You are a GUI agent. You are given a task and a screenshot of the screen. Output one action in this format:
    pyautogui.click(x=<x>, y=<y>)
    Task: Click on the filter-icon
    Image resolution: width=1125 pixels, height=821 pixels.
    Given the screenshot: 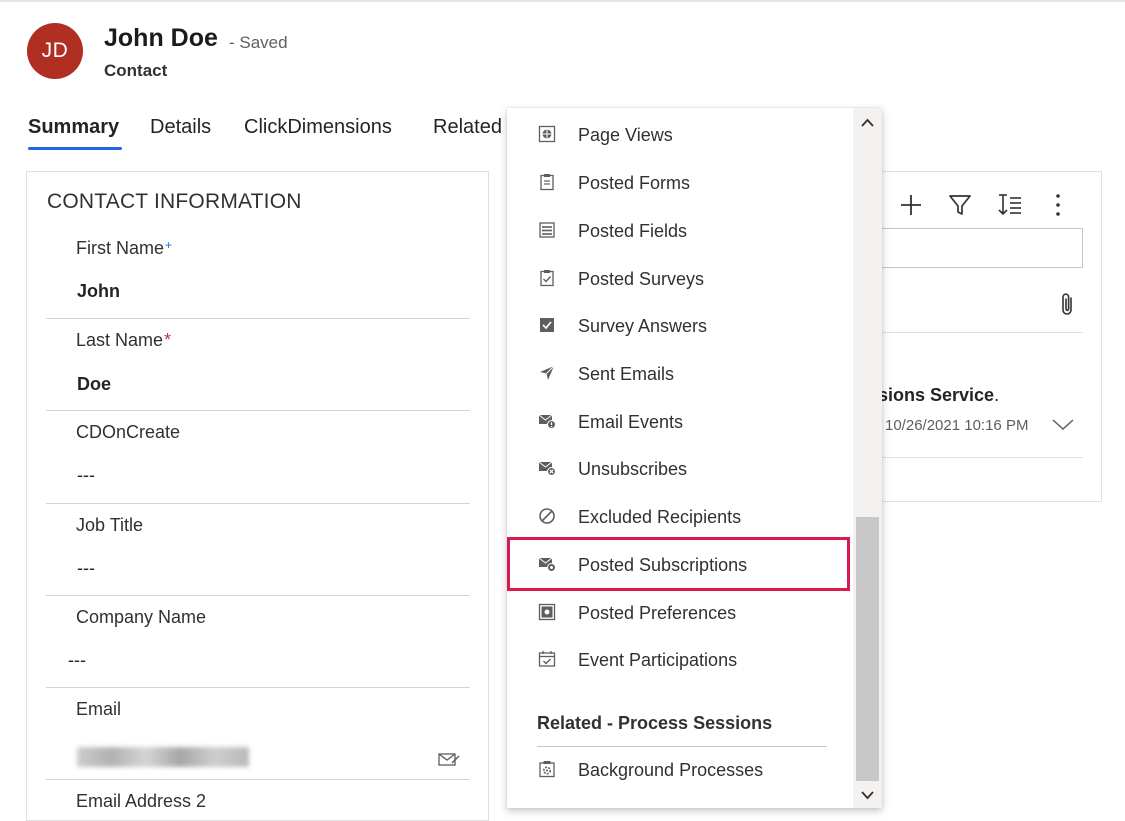 What is the action you would take?
    pyautogui.click(x=960, y=205)
    